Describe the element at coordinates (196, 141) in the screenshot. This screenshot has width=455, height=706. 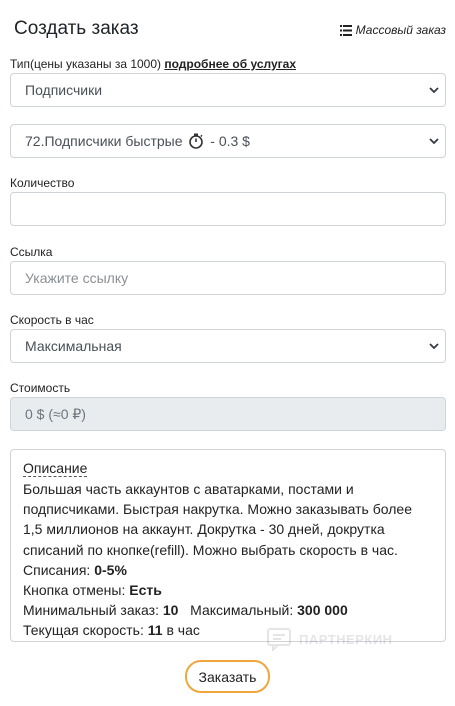
I see `stopwatch-icon` at that location.